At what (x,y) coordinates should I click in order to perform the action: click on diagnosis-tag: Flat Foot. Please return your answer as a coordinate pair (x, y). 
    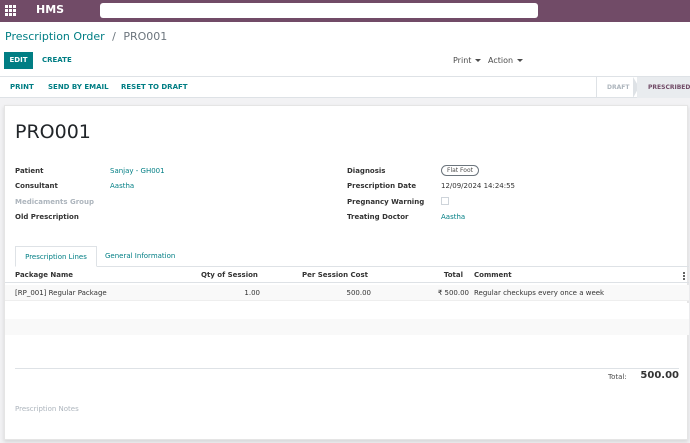
    Looking at the image, I should click on (460, 170).